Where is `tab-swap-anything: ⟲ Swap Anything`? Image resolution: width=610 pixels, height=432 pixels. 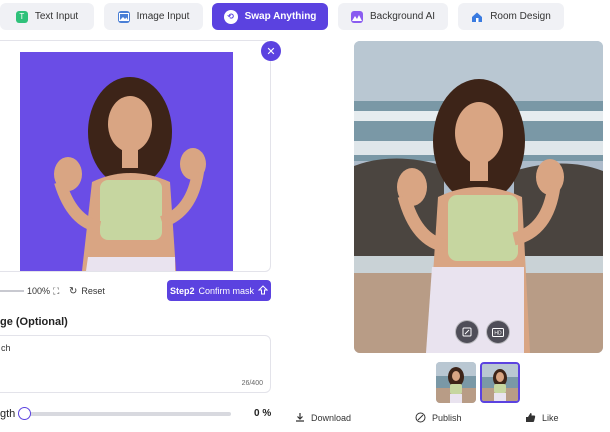 tab-swap-anything: ⟲ Swap Anything is located at coordinates (270, 16).